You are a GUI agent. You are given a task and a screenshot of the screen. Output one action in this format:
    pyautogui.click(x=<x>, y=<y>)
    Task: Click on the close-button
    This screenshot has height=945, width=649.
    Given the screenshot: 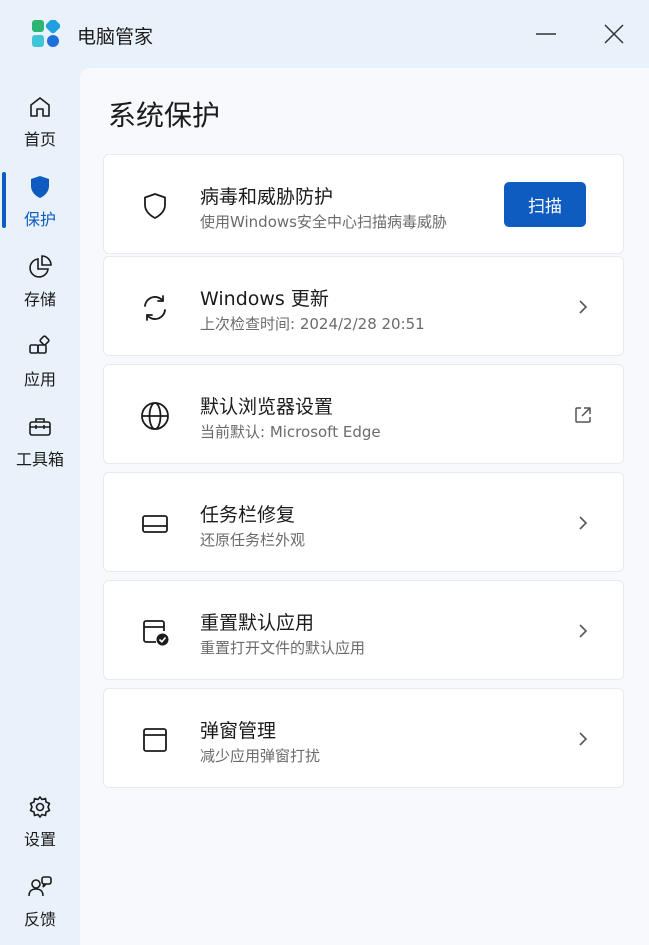 What is the action you would take?
    pyautogui.click(x=614, y=34)
    